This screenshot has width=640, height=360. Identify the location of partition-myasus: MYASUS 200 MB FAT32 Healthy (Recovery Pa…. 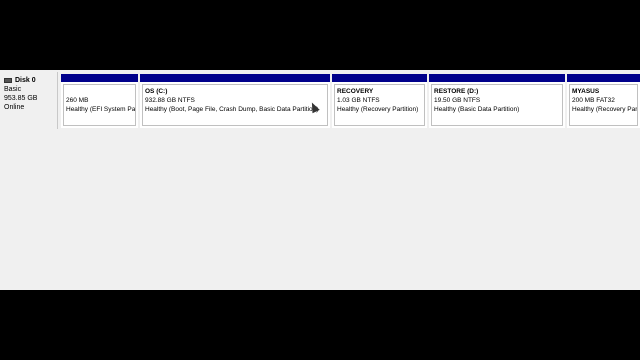
(603, 101).